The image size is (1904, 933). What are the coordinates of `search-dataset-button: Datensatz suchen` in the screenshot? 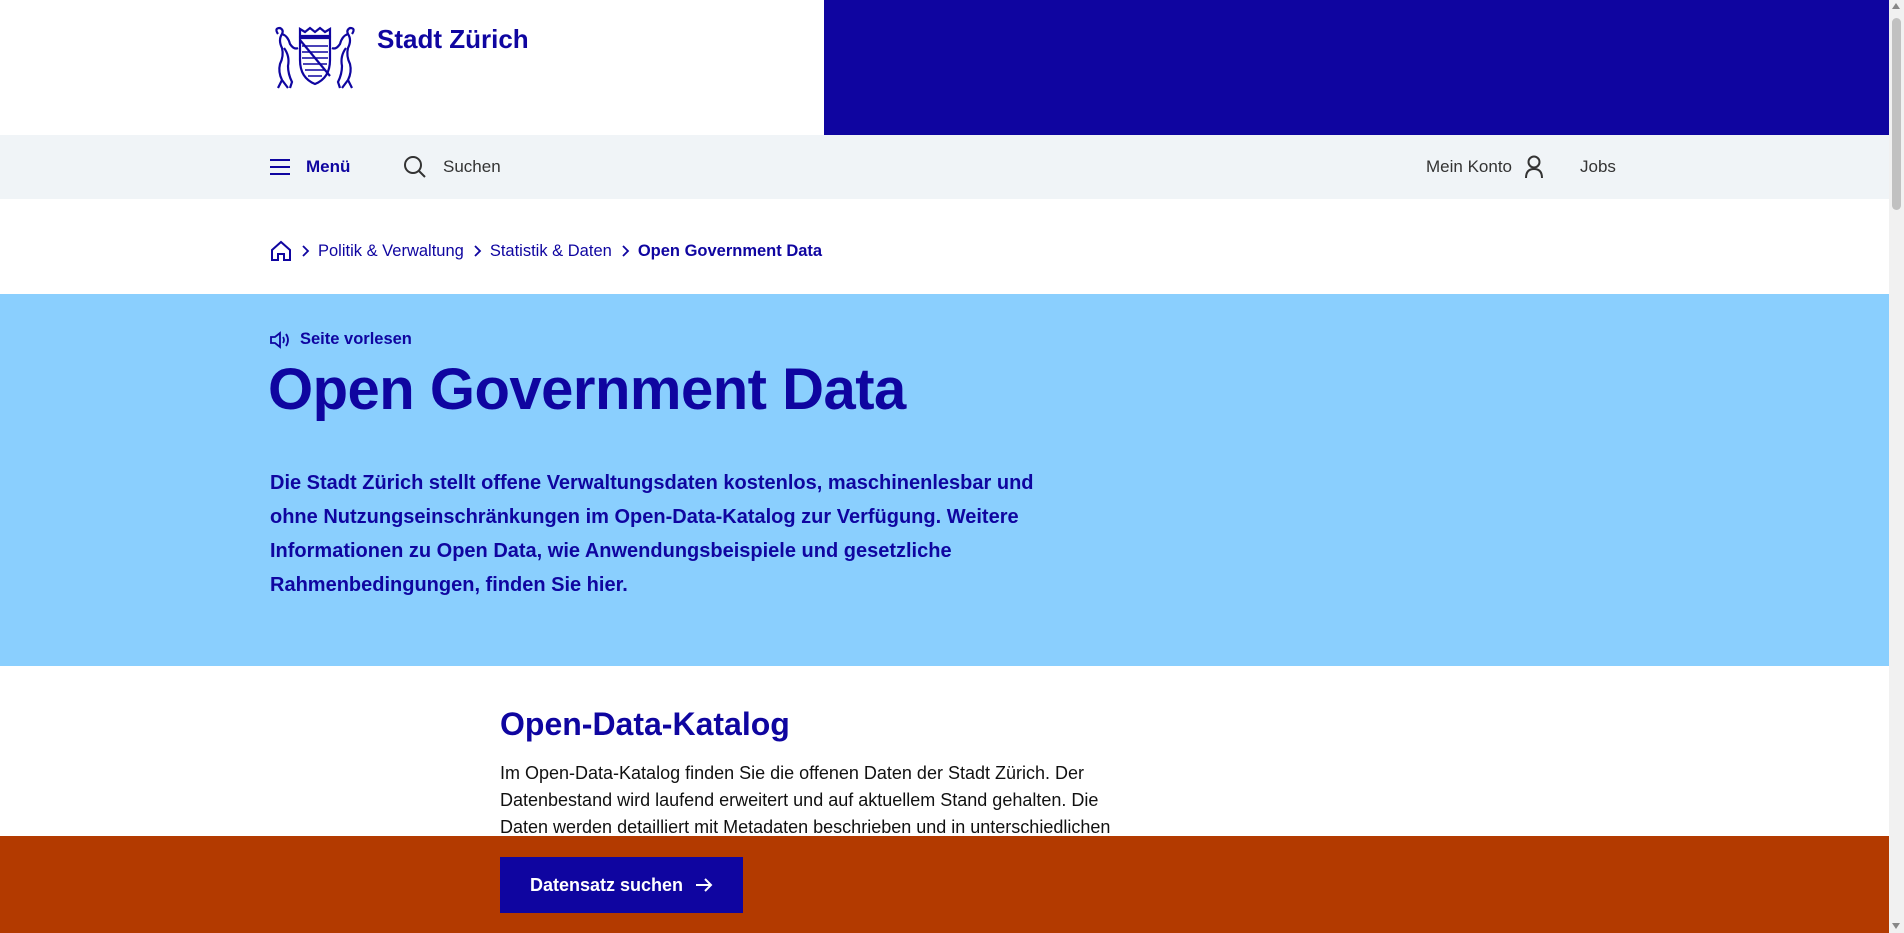 It's located at (621, 885).